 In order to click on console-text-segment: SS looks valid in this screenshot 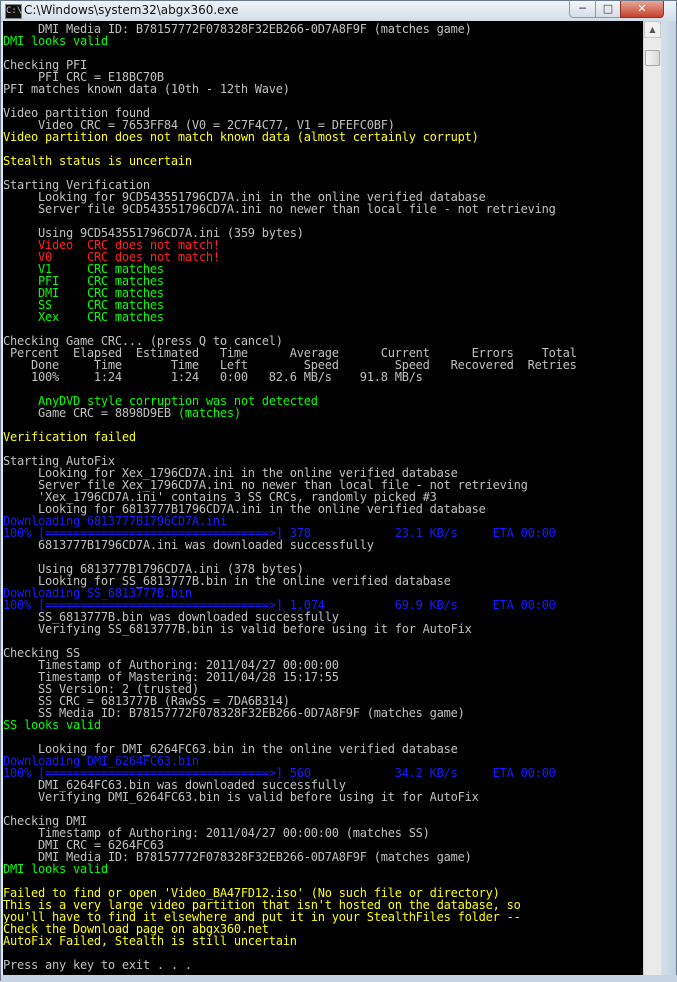, I will do `click(52, 725)`.